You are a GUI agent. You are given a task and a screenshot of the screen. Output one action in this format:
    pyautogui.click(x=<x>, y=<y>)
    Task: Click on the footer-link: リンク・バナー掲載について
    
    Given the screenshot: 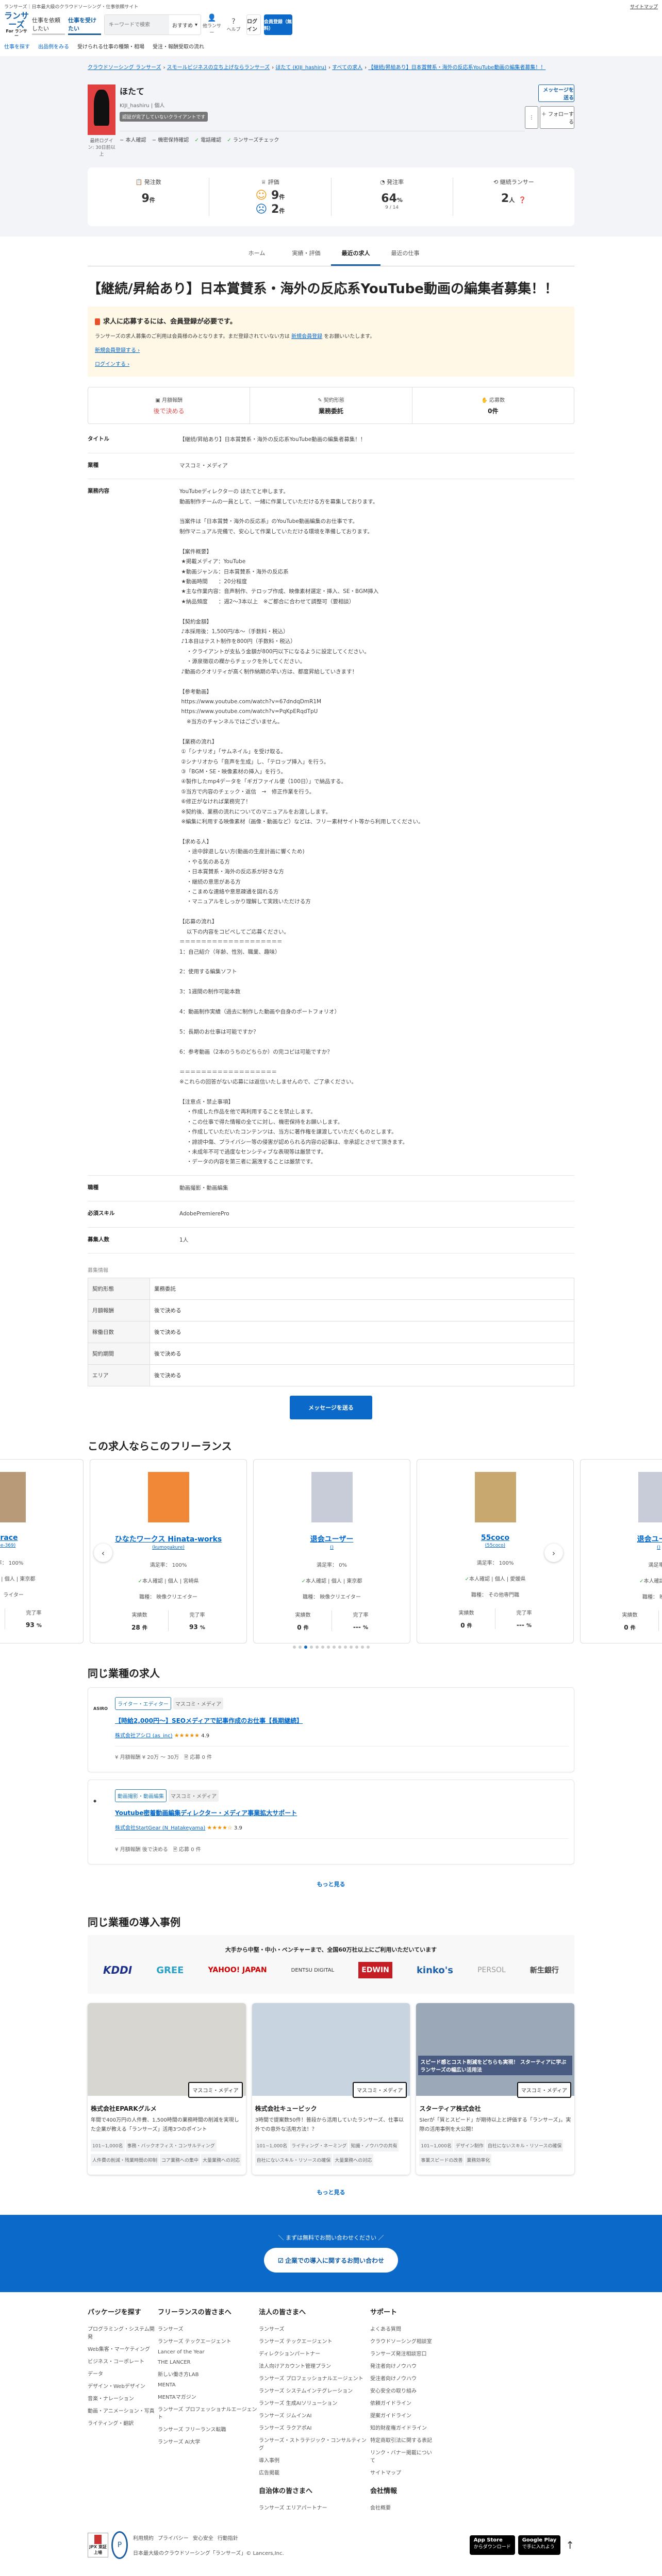 What is the action you would take?
    pyautogui.click(x=401, y=2456)
    